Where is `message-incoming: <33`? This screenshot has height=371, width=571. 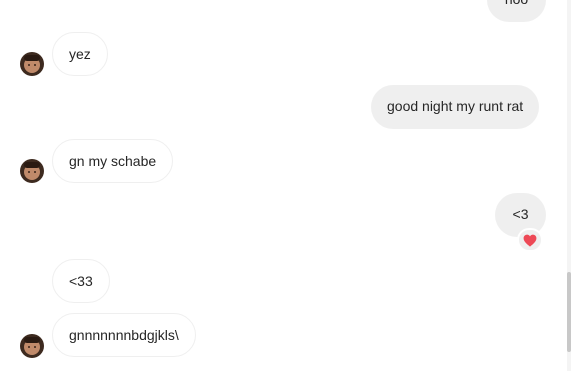 message-incoming: <33 is located at coordinates (81, 281).